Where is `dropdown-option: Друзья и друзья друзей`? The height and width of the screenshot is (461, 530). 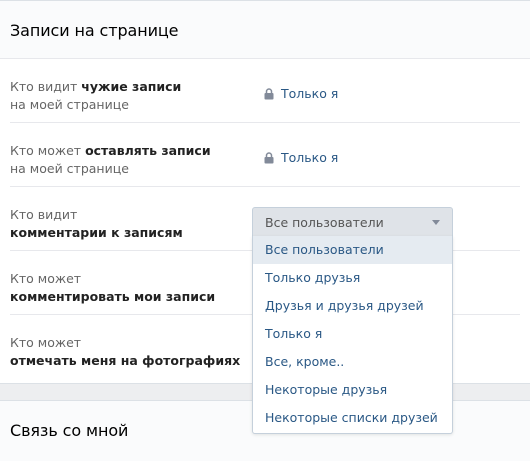 dropdown-option: Друзья и друзья друзей is located at coordinates (352, 306).